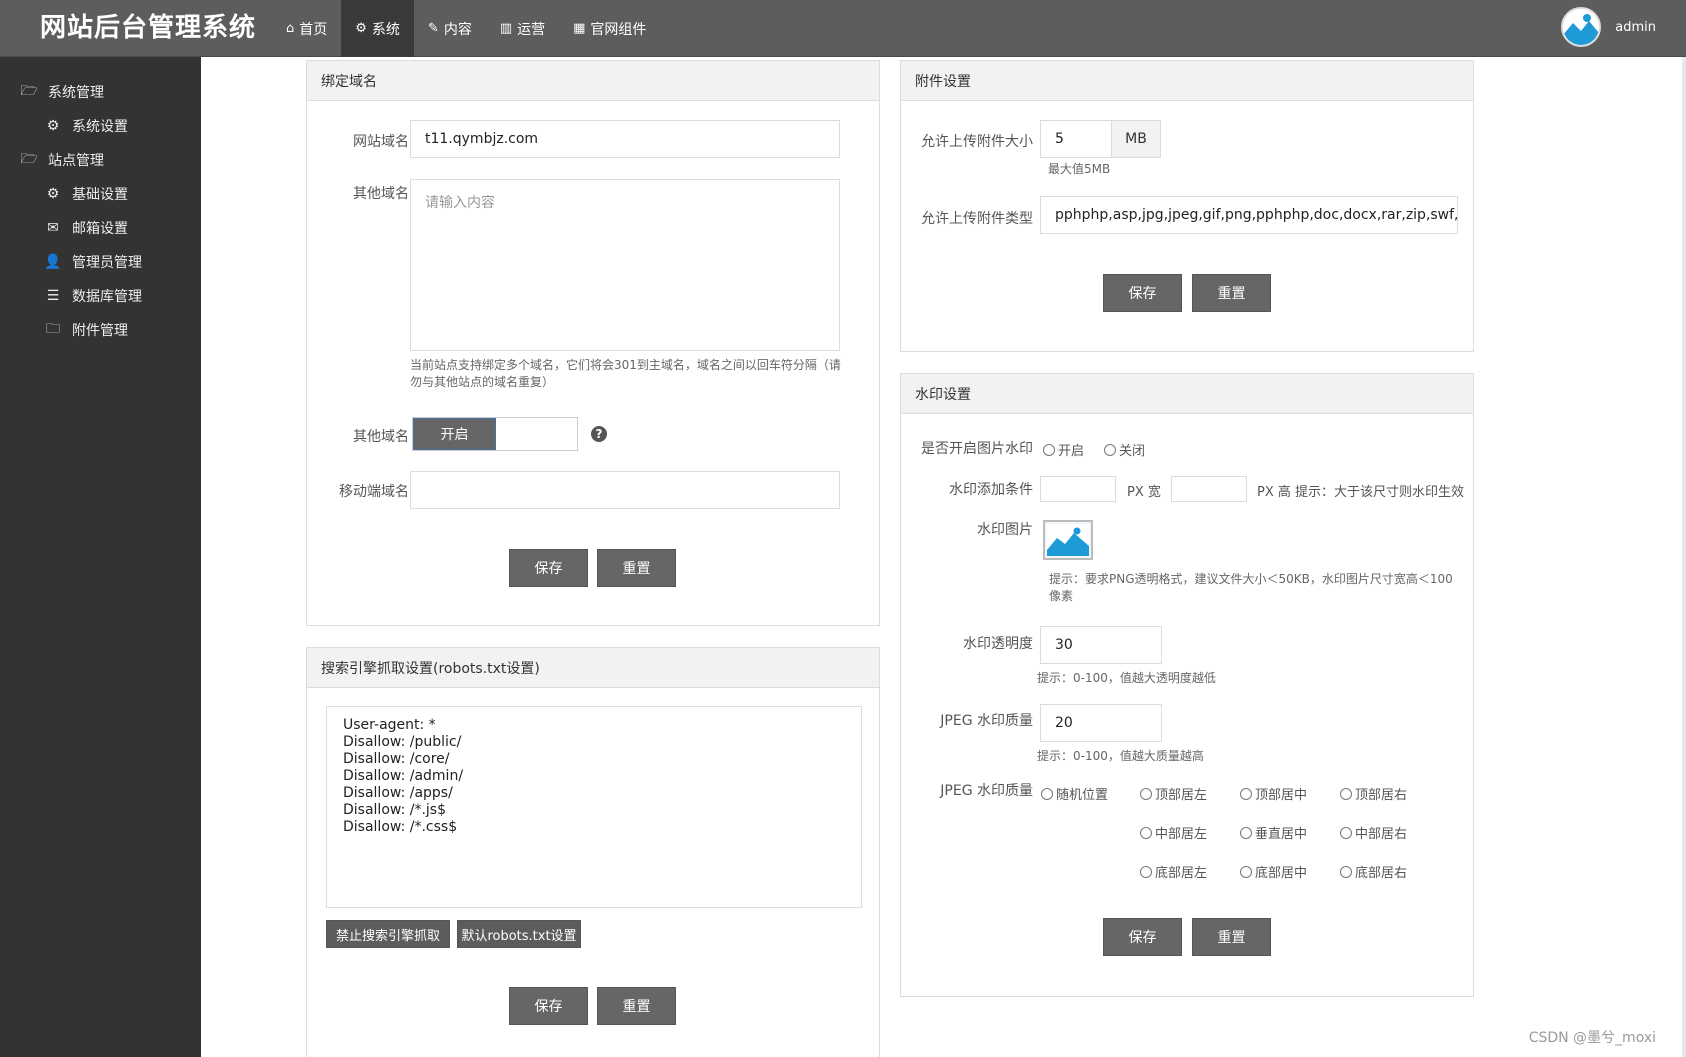 Image resolution: width=1686 pixels, height=1057 pixels. What do you see at coordinates (998, 644) in the screenshot?
I see `watermark-opacity-label: 水印透明度` at bounding box center [998, 644].